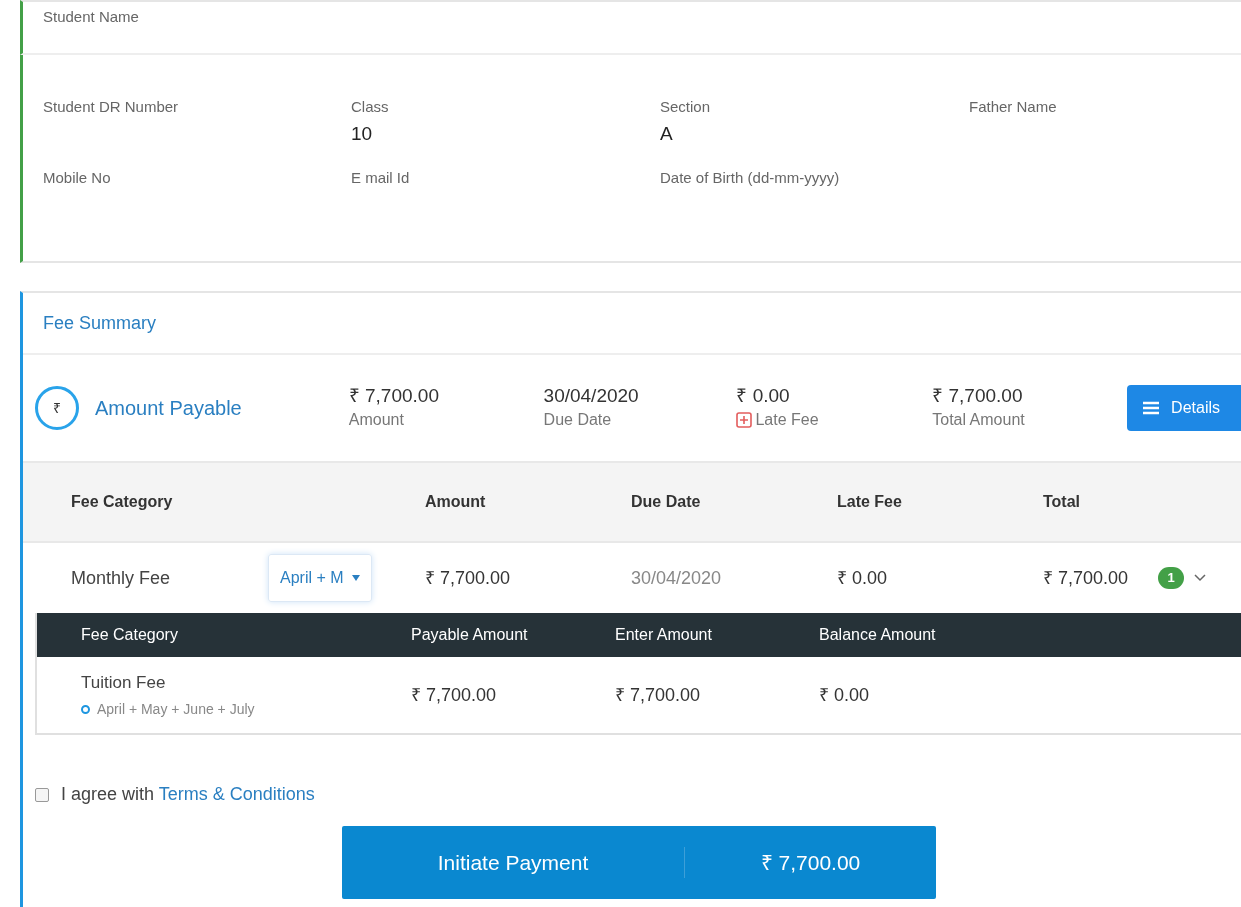 The height and width of the screenshot is (907, 1241). I want to click on field-value: 10, so click(362, 134).